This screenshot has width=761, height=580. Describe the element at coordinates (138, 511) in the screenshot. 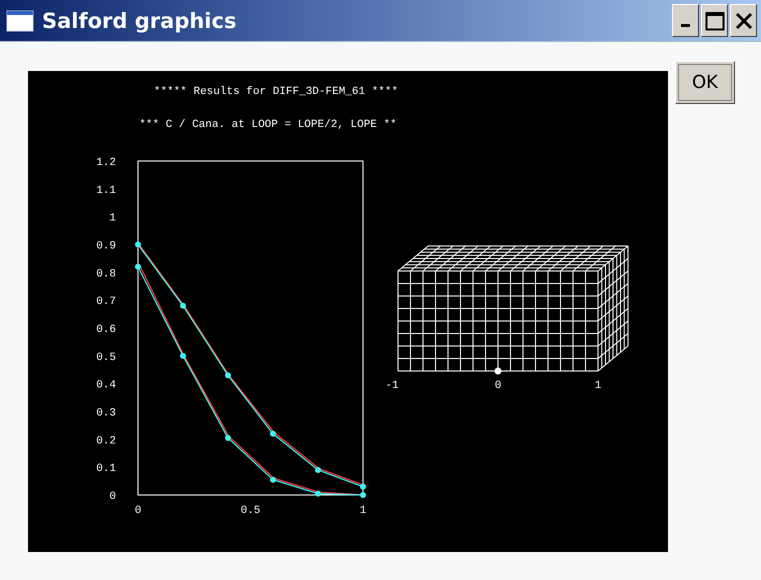

I see `x-tick-label: 0` at that location.